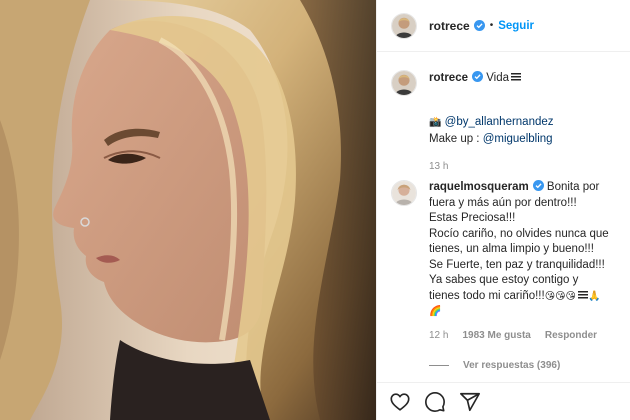  What do you see at coordinates (498, 78) in the screenshot?
I see `caption-title: Vida` at bounding box center [498, 78].